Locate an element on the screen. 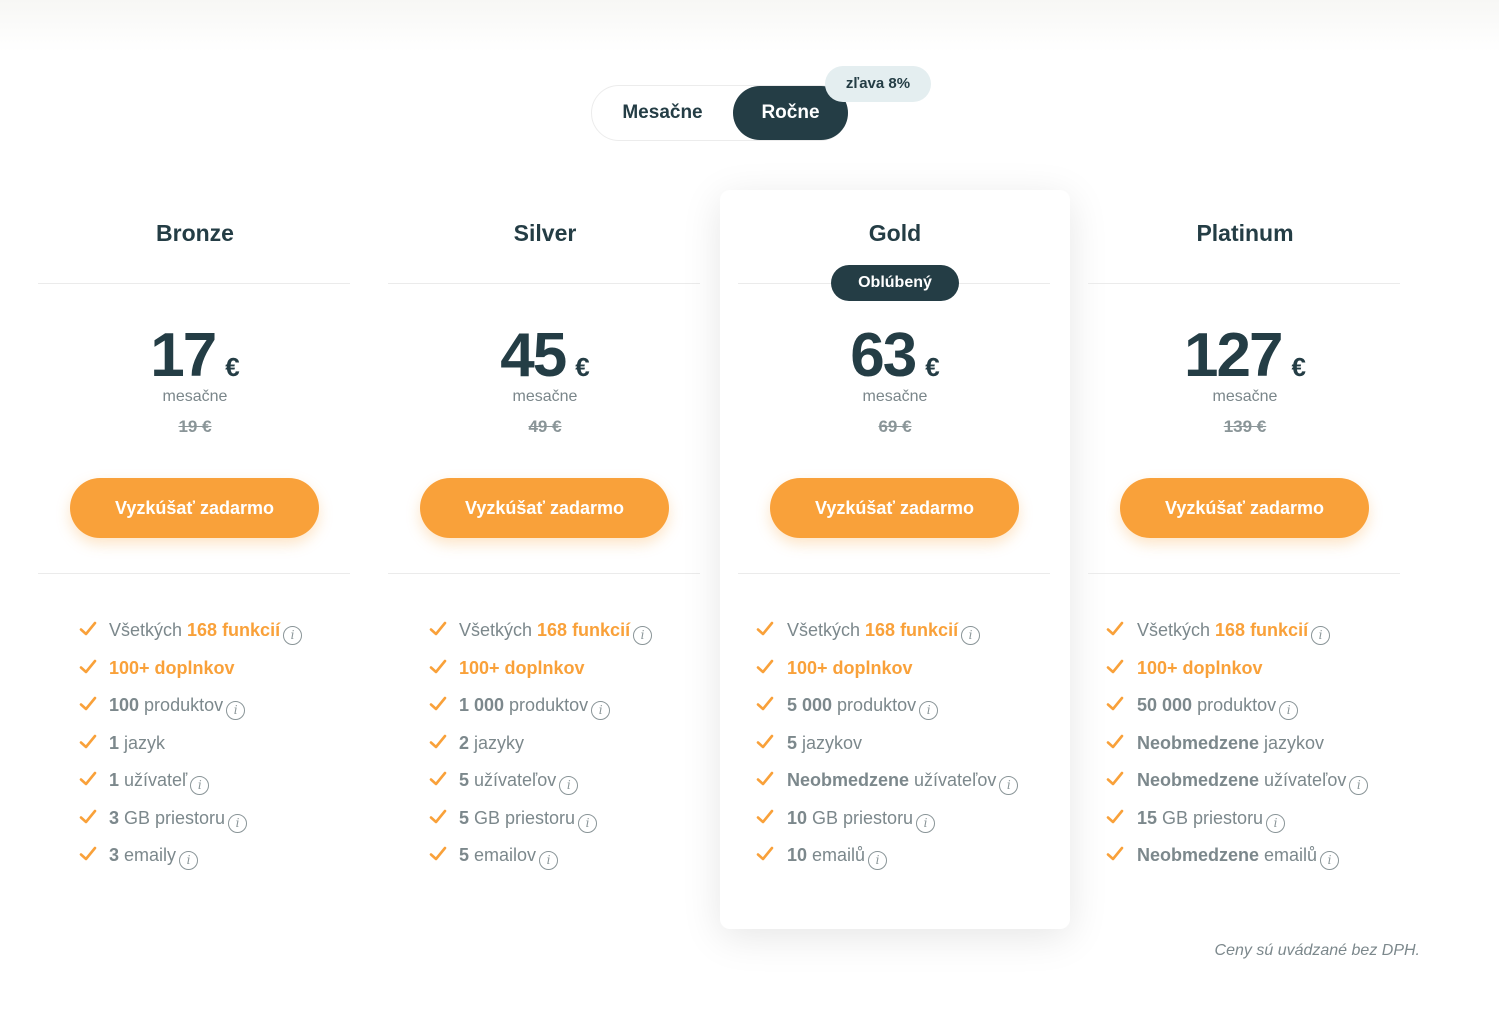  feature-text: 5 emailov i is located at coordinates (509, 855).